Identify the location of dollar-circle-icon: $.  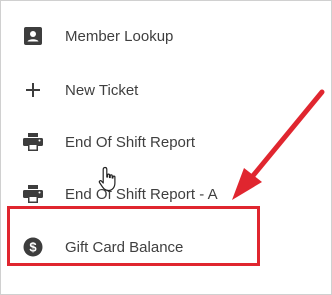
(33, 247).